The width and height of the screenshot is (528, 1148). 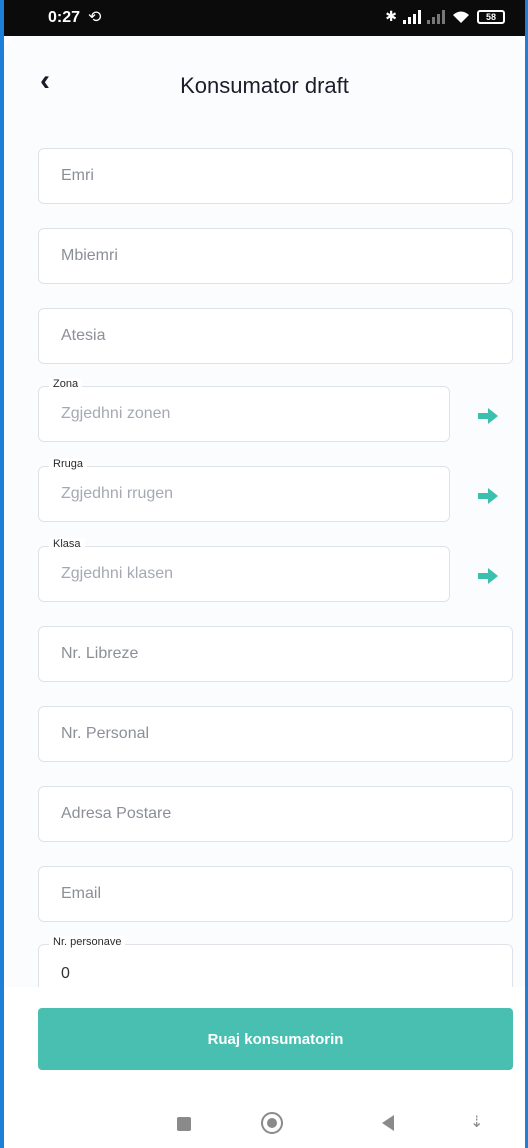 What do you see at coordinates (66, 384) in the screenshot?
I see `zona-label: Zona` at bounding box center [66, 384].